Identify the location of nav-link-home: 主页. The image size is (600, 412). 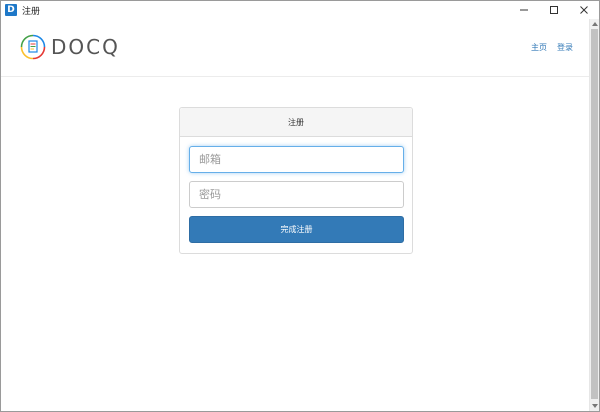
(539, 47).